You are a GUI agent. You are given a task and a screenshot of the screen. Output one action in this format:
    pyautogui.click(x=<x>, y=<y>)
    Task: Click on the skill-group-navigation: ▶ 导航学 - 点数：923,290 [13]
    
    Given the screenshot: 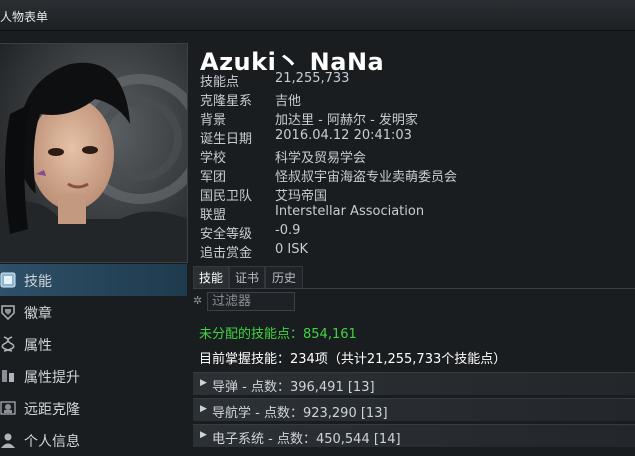 What is the action you would take?
    pyautogui.click(x=414, y=409)
    